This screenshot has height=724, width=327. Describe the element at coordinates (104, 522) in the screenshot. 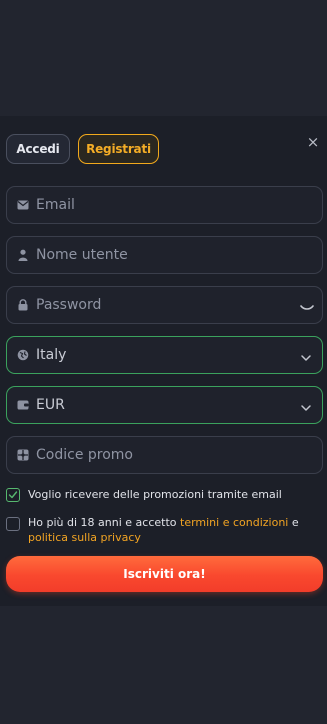

I see `terms-prefix: Ho più di 18 anni e accetto` at that location.